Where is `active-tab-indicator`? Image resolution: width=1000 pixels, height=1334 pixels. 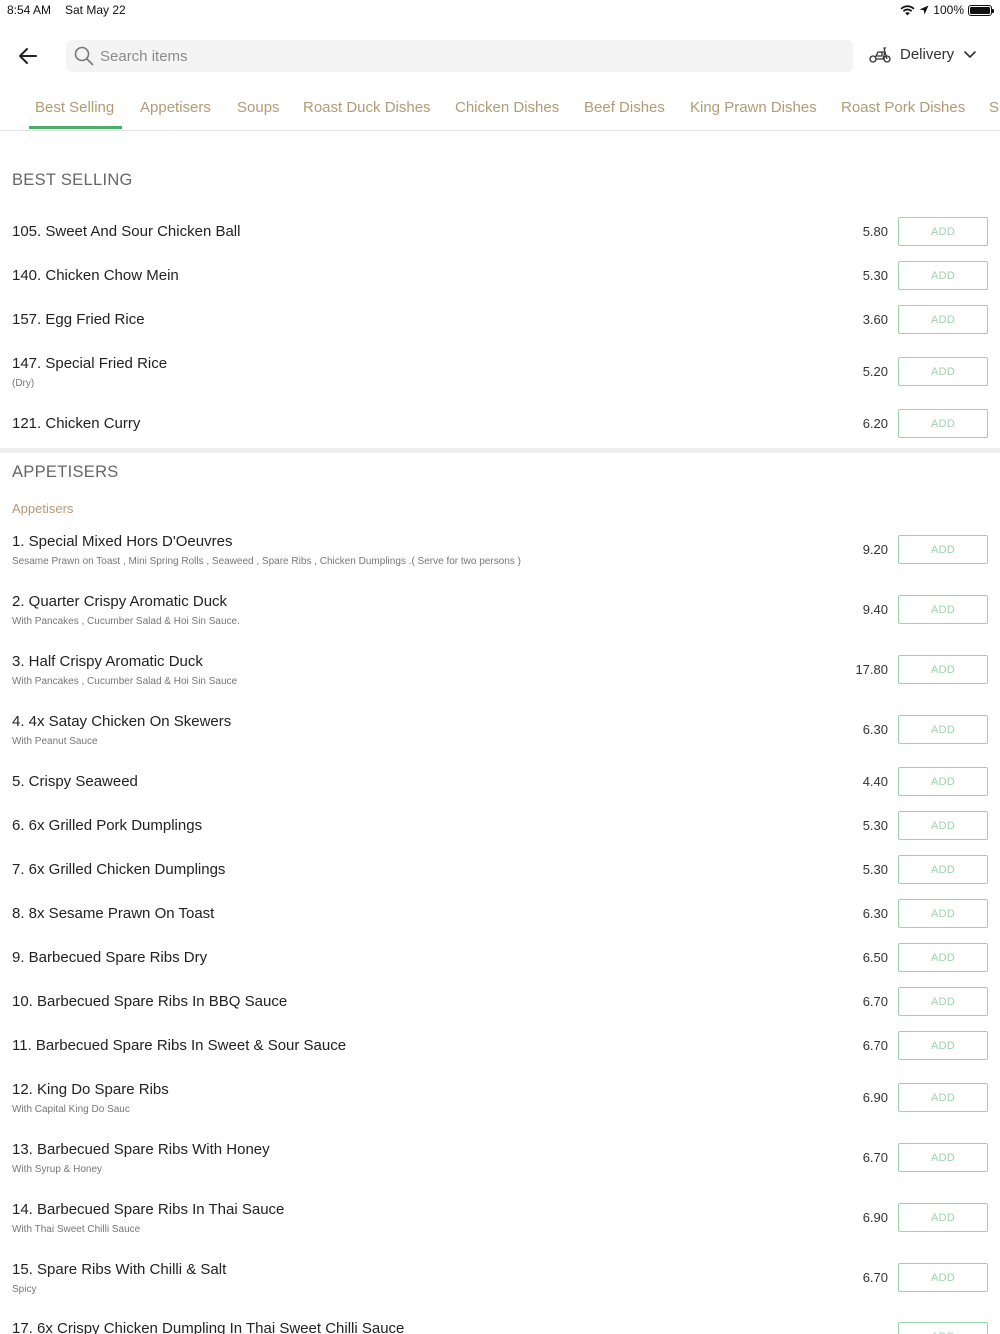
active-tab-indicator is located at coordinates (75, 127).